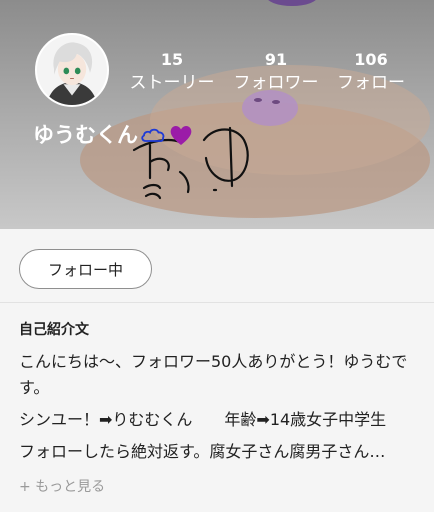  I want to click on profile-name-row: ゆうむくん, so click(113, 135).